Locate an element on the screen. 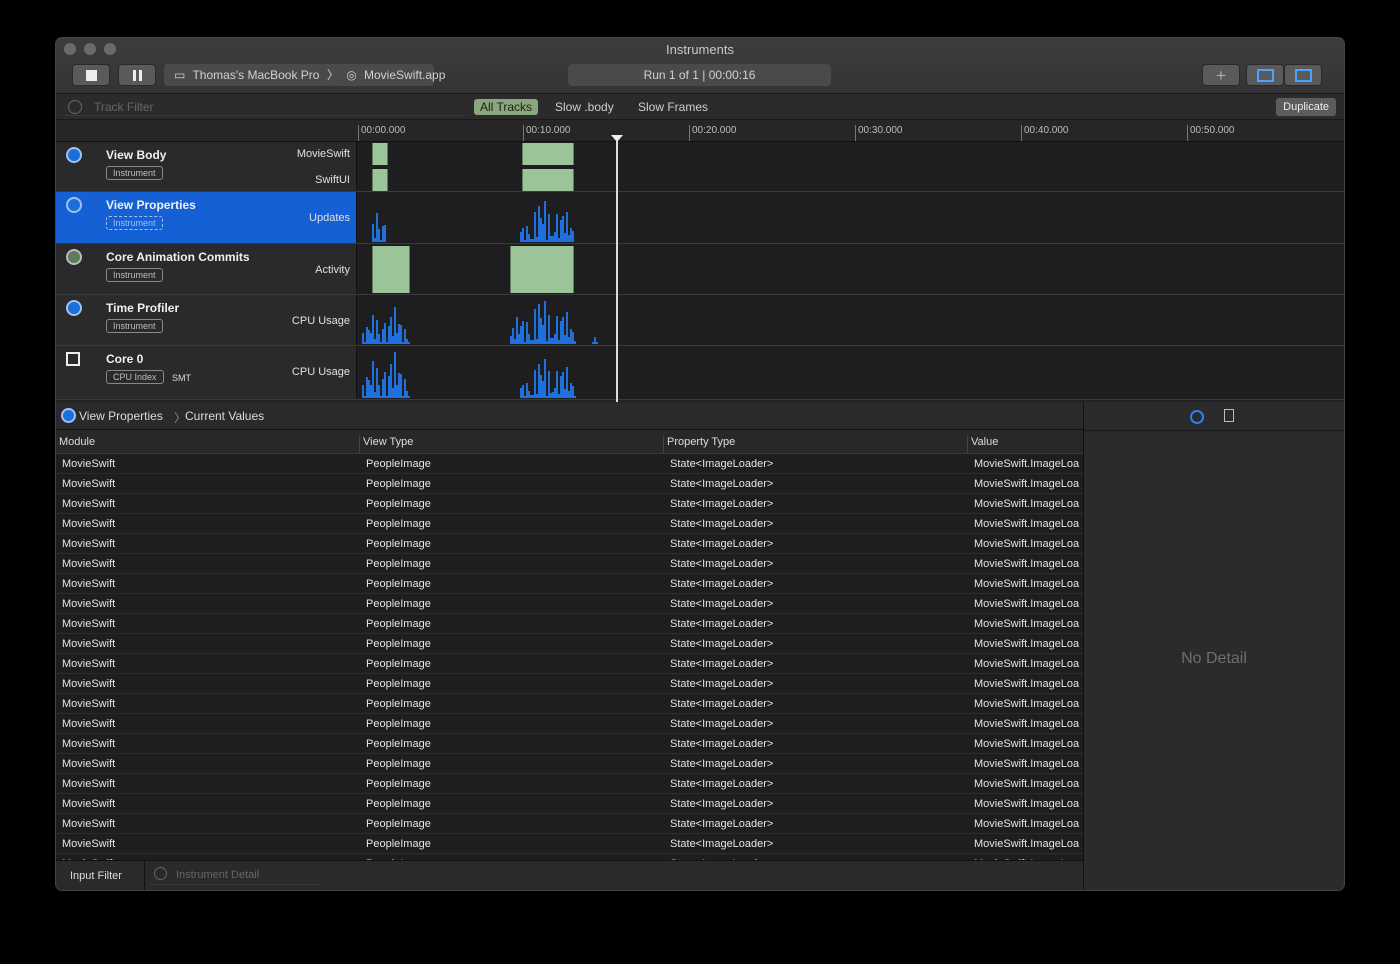 This screenshot has width=1400, height=964. toggle-inspector-button is located at coordinates (1303, 75).